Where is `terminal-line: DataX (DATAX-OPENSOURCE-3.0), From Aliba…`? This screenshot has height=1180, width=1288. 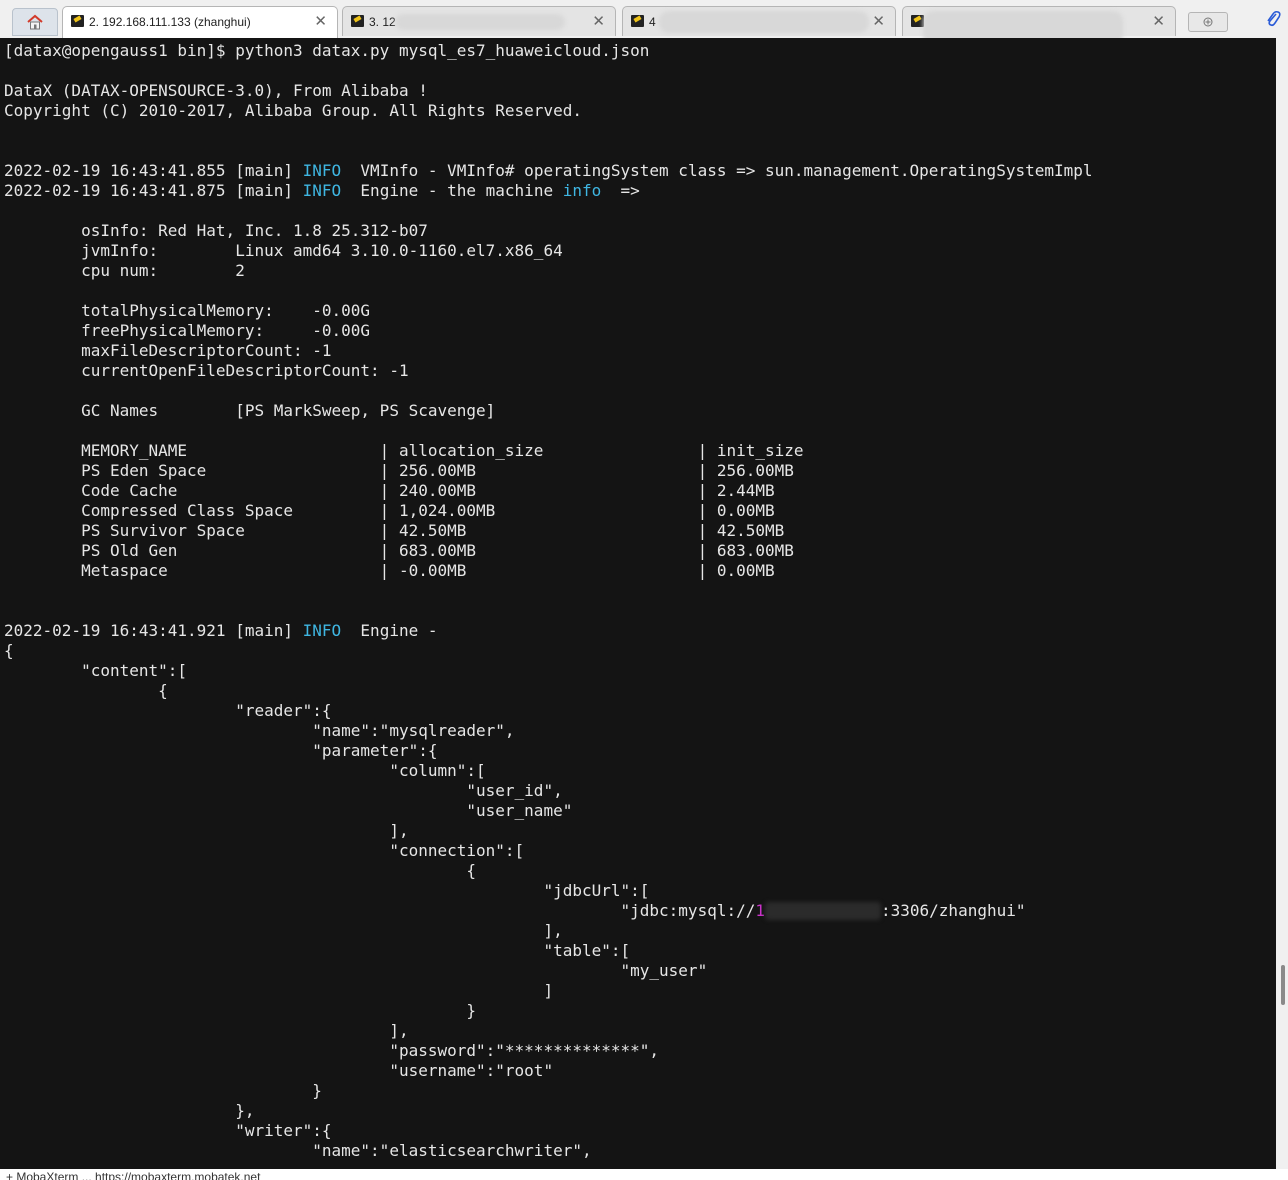
terminal-line: DataX (DATAX-OPENSOURCE-3.0), From Aliba… is located at coordinates (548, 91).